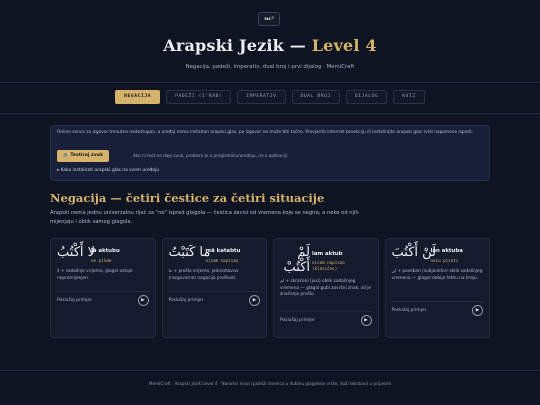 The height and width of the screenshot is (405, 540). Describe the element at coordinates (366, 97) in the screenshot. I see `tab-dijalog: DIJALOG` at that location.